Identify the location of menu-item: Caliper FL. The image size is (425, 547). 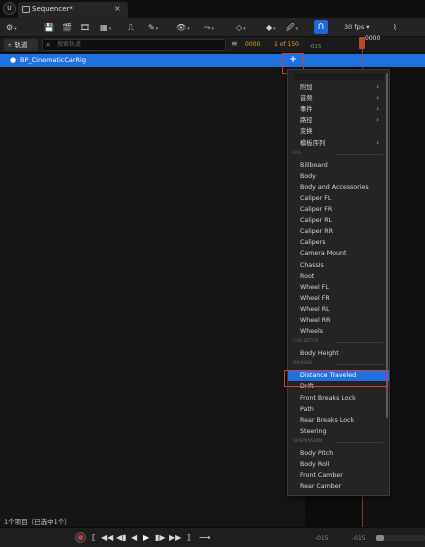
(338, 198).